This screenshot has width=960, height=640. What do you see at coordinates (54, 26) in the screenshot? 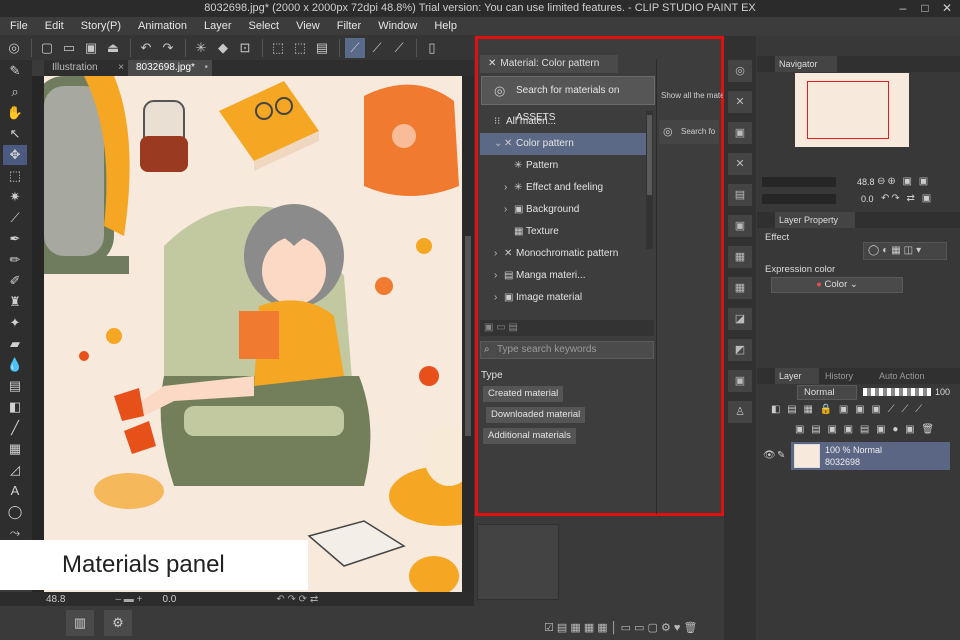
I see `menu-edit: Edit` at bounding box center [54, 26].